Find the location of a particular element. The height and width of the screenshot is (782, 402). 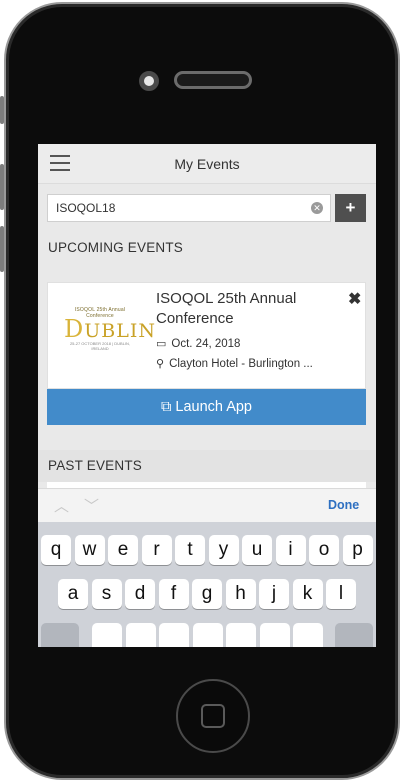

key: y is located at coordinates (223, 550).